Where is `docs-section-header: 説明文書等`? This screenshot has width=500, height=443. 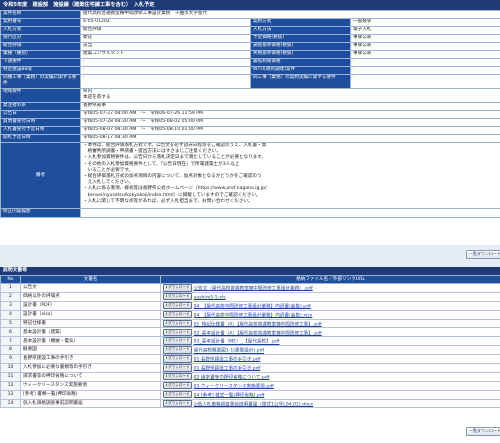 docs-section-header: 説明文書等 is located at coordinates (250, 271).